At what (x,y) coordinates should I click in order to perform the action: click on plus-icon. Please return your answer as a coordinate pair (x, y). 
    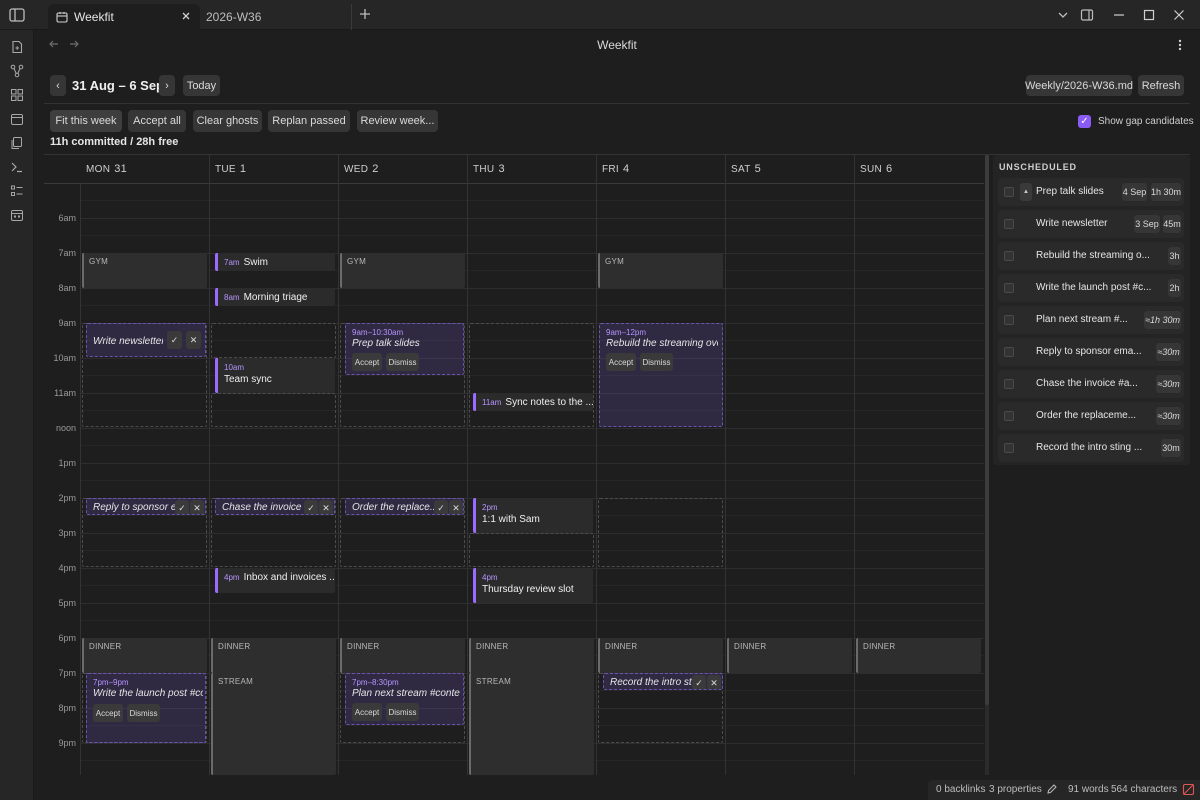
    Looking at the image, I should click on (365, 14).